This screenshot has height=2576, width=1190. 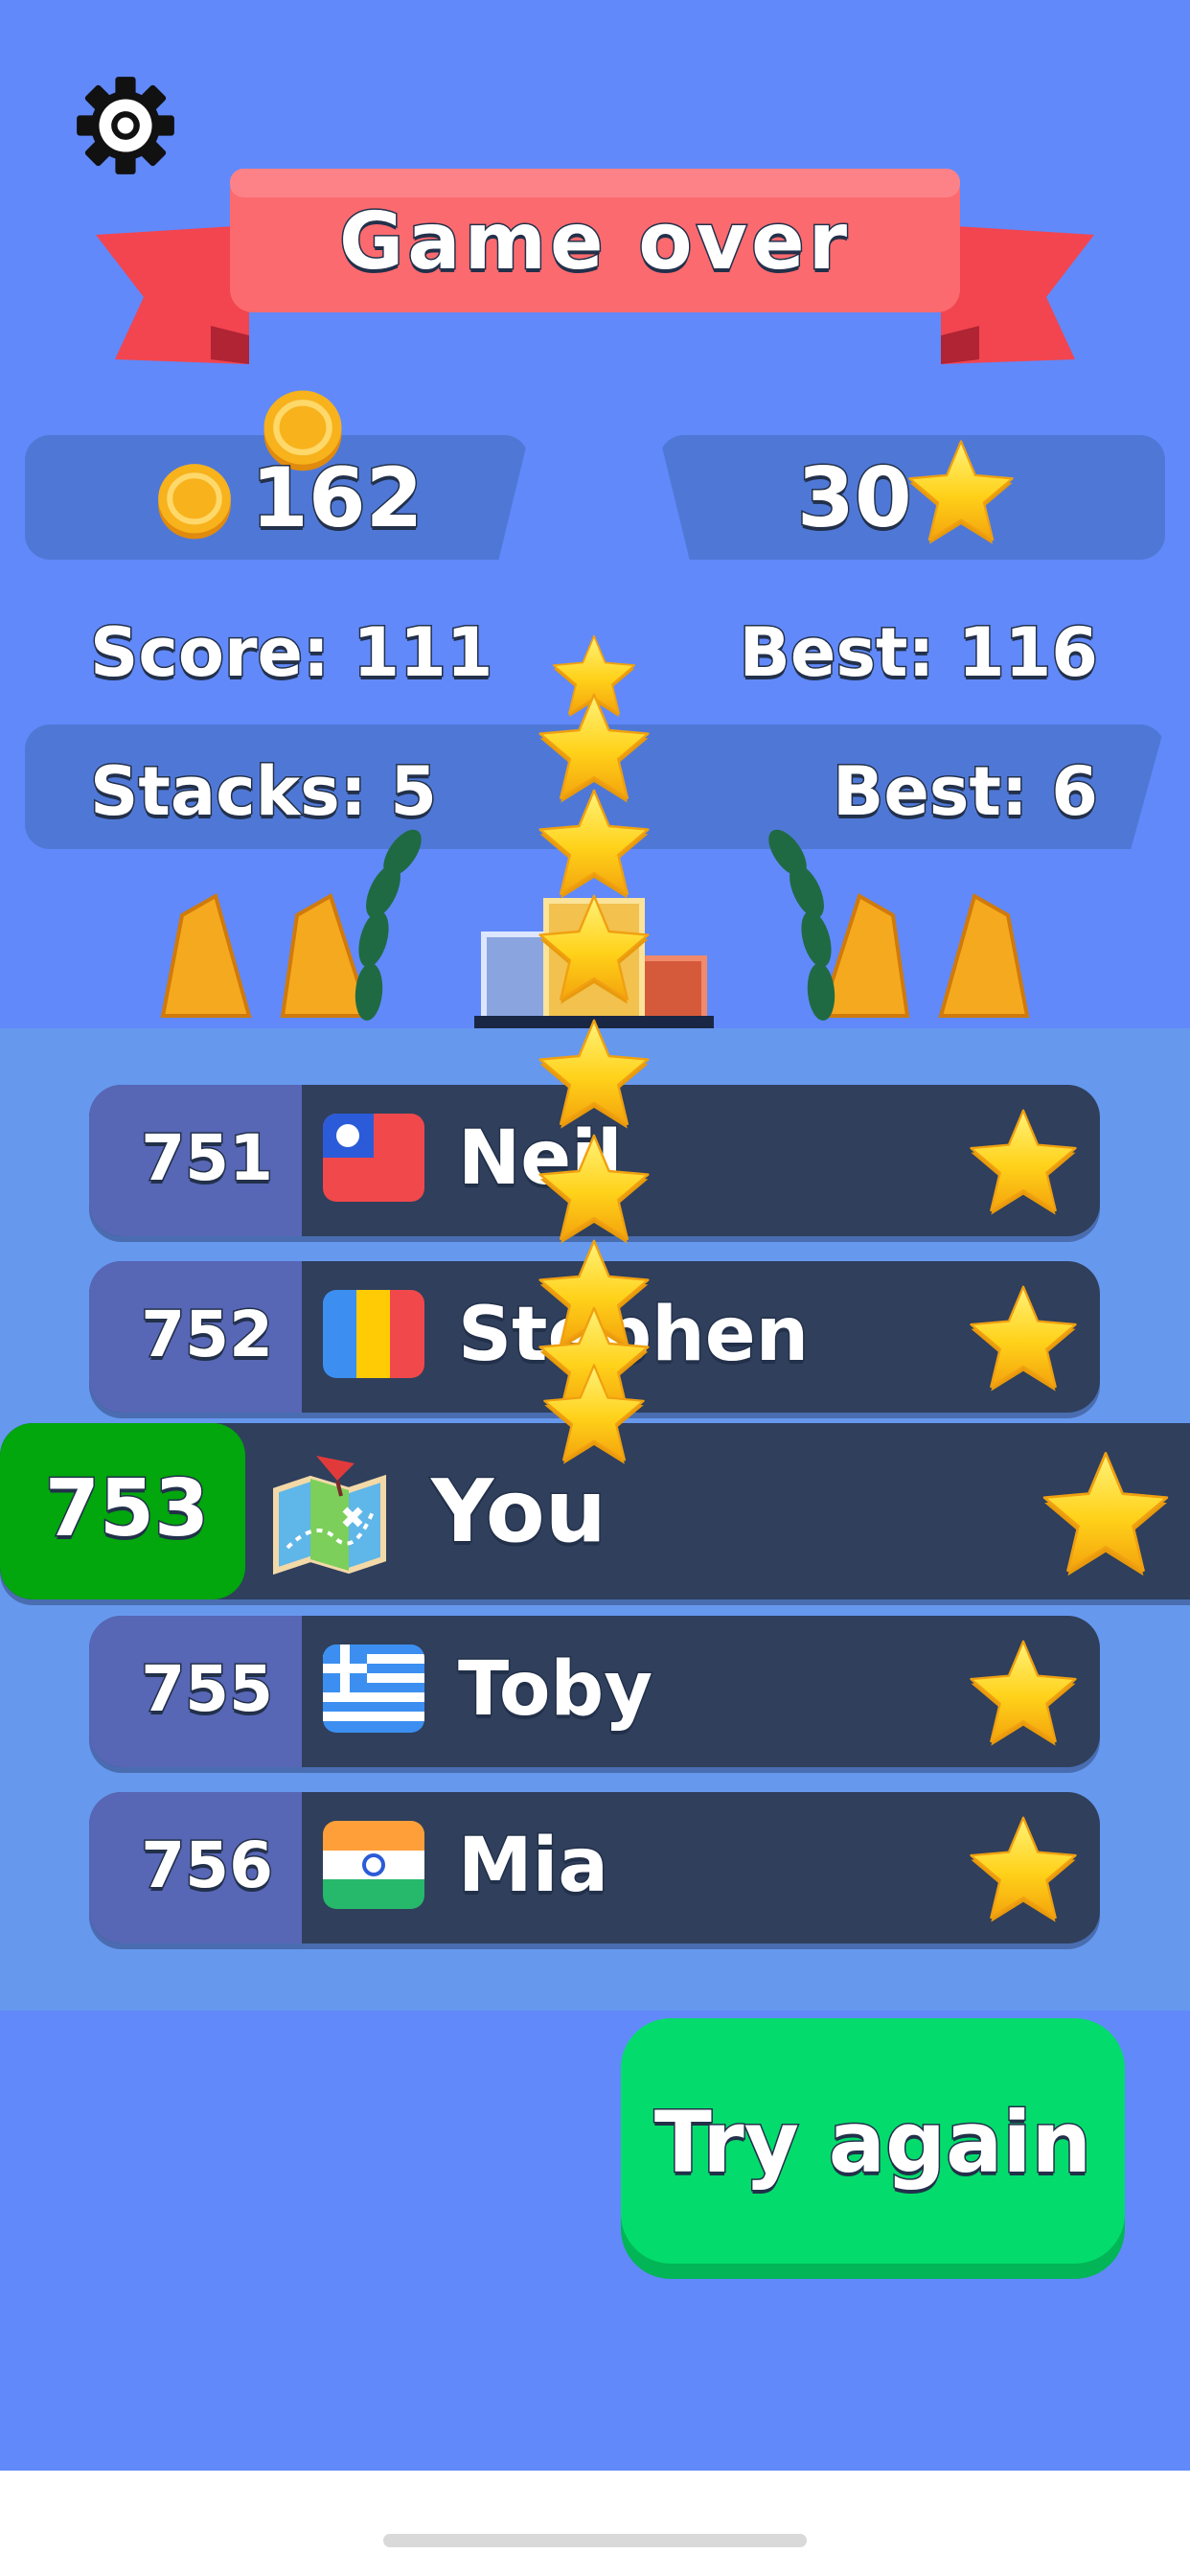 I want to click on leaderboard-row-you: 753 You, so click(x=595, y=1511).